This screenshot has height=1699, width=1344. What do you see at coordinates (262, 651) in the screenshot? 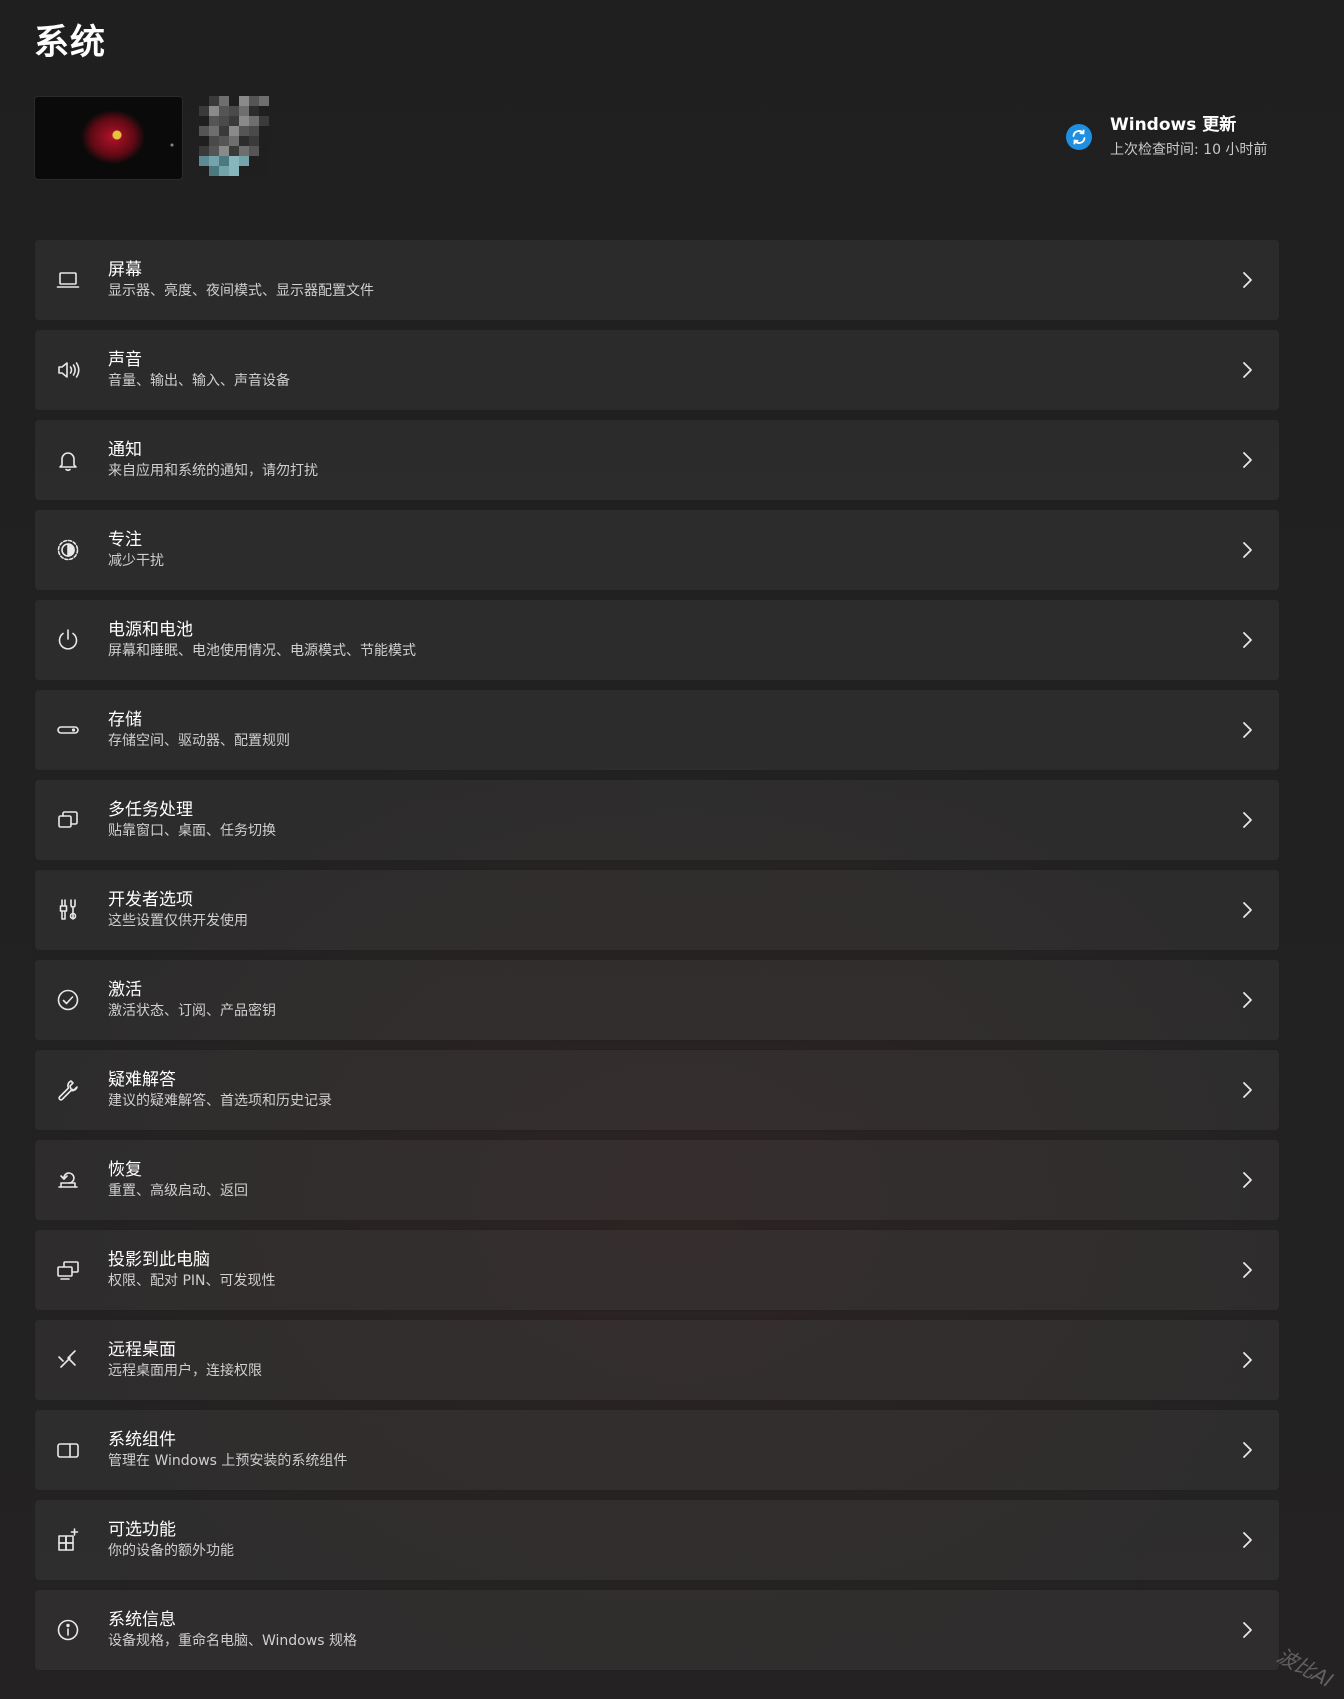
I see `item-subtitle: 屏幕和睡眠、电池使用情况、电源模式、节能模式` at bounding box center [262, 651].